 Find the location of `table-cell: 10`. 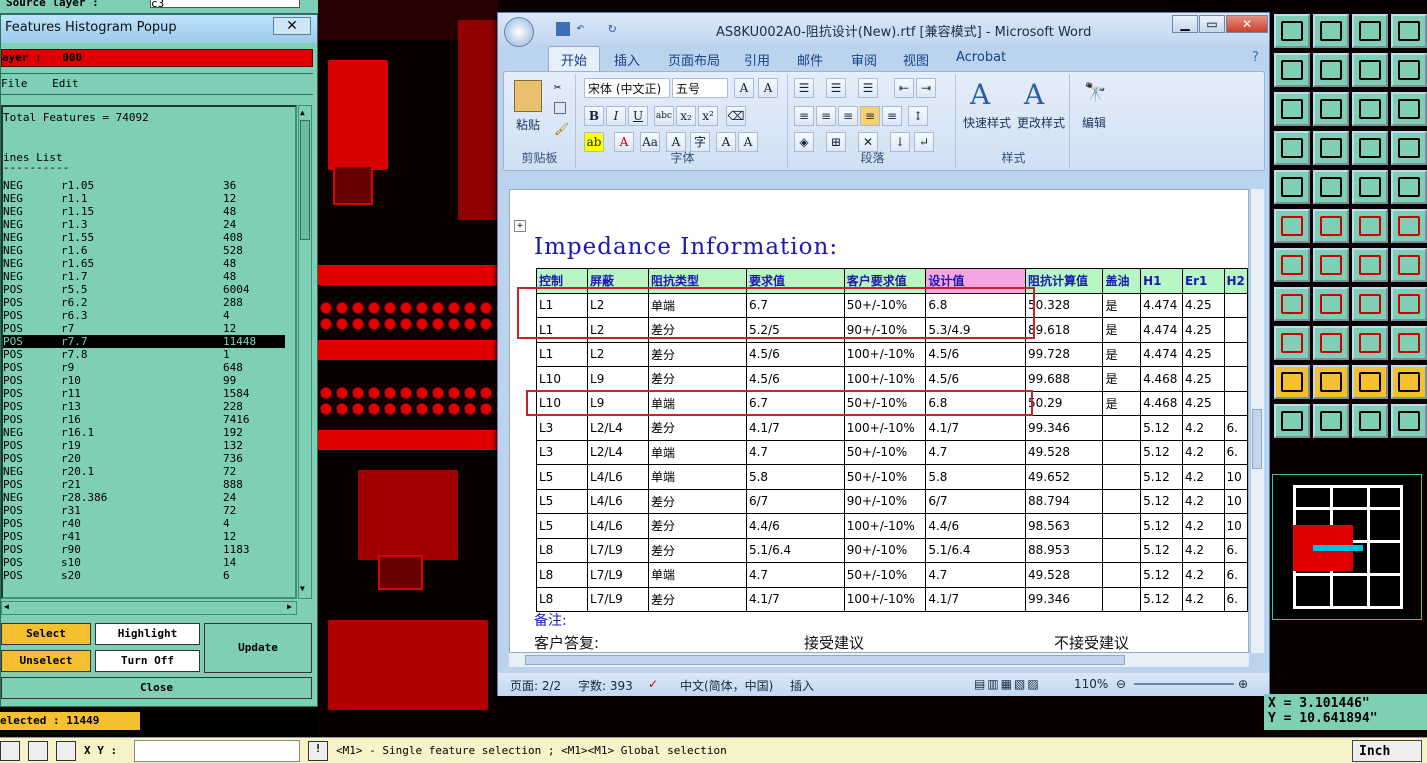

table-cell: 10 is located at coordinates (1235, 526).